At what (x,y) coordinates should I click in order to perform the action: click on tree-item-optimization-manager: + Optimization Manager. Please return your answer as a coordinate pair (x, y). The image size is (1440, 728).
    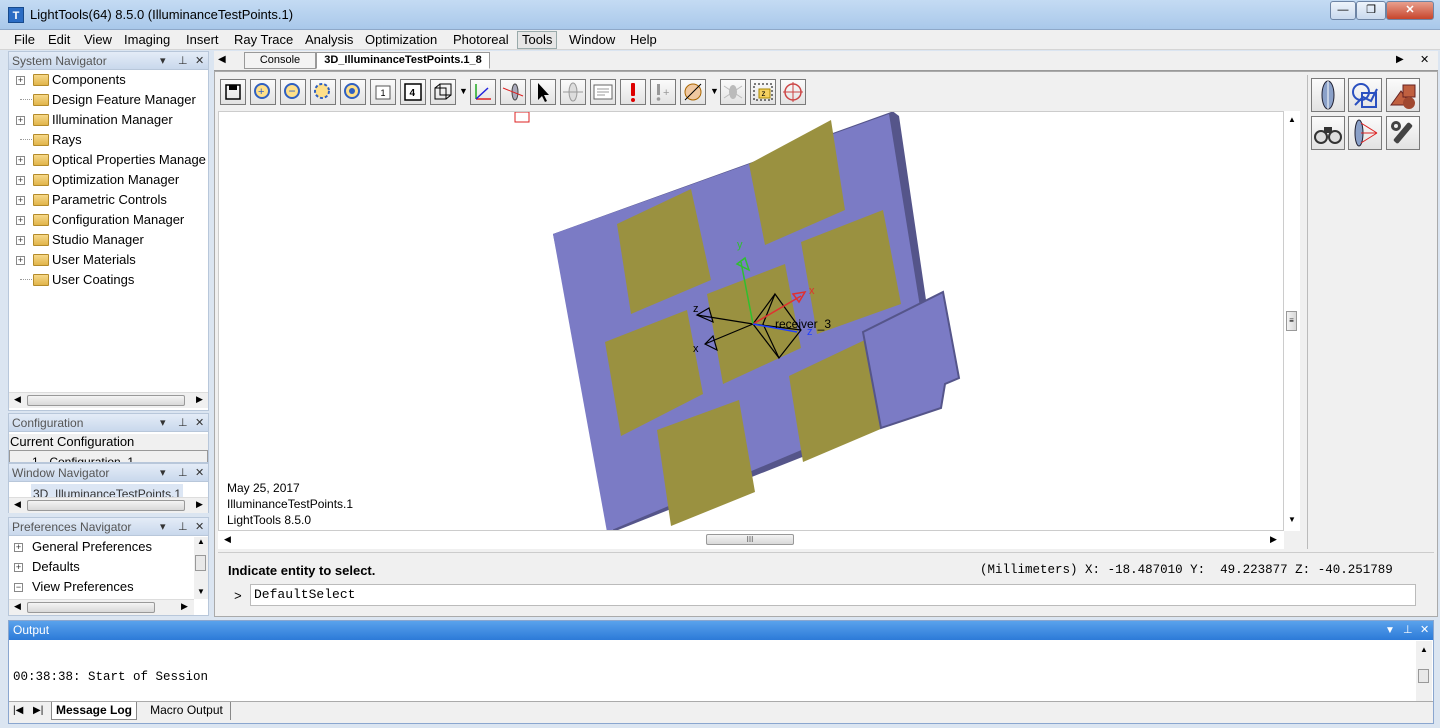
    Looking at the image, I should click on (97, 180).